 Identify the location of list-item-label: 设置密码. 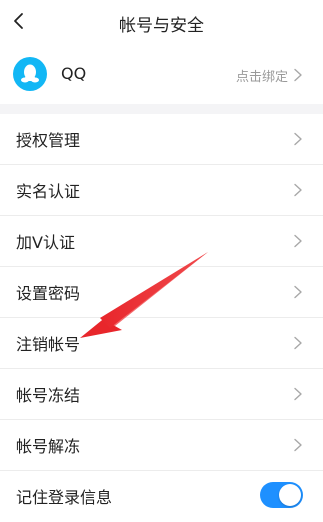
(48, 293).